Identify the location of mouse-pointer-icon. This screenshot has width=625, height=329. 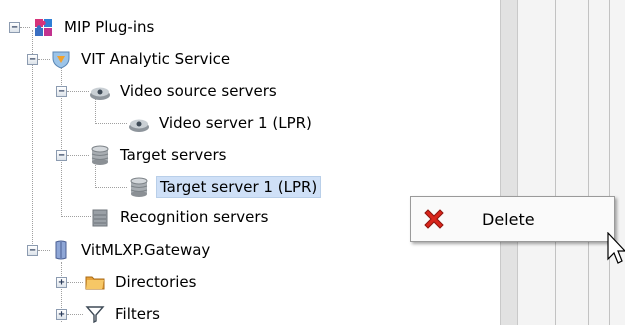
(616, 250).